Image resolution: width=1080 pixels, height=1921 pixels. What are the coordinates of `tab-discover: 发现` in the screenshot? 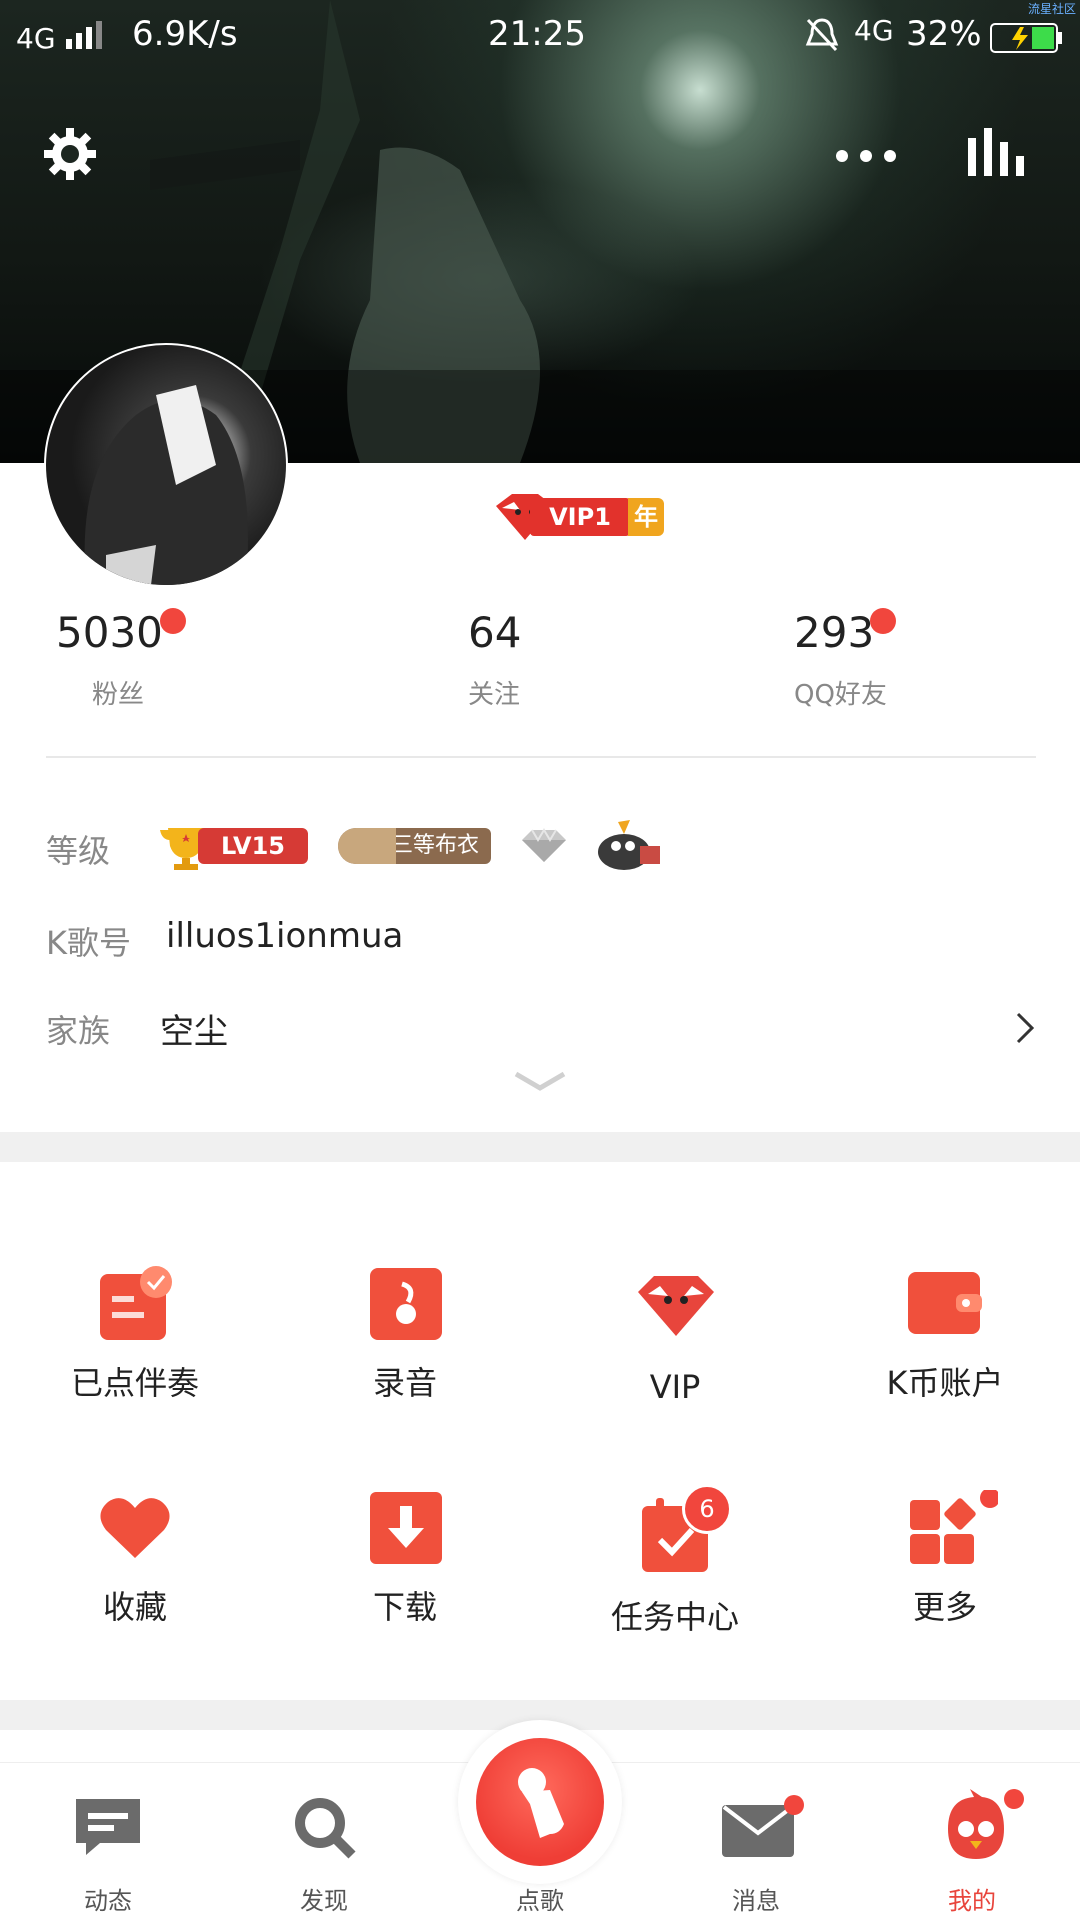 It's located at (324, 1842).